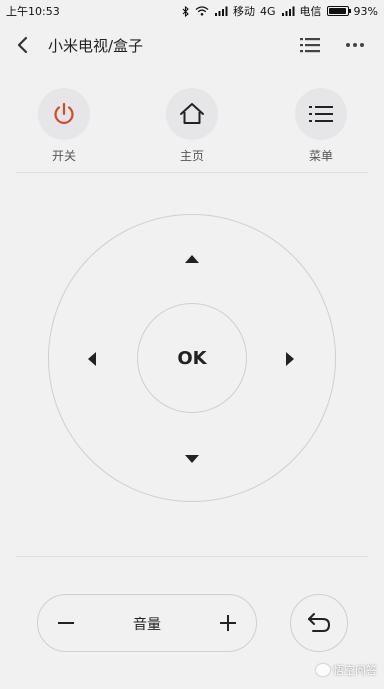 This screenshot has width=384, height=689. I want to click on carrier-2: 电信, so click(310, 11).